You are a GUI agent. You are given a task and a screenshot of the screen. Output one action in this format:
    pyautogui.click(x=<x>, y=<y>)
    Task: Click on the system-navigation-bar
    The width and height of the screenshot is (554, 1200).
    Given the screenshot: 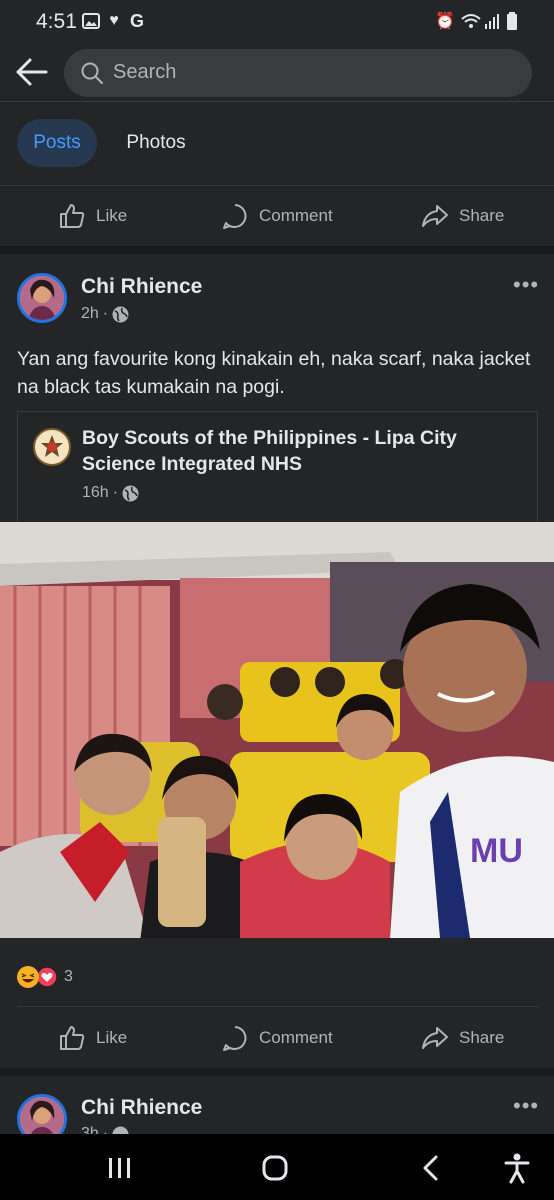 What is the action you would take?
    pyautogui.click(x=277, y=1167)
    